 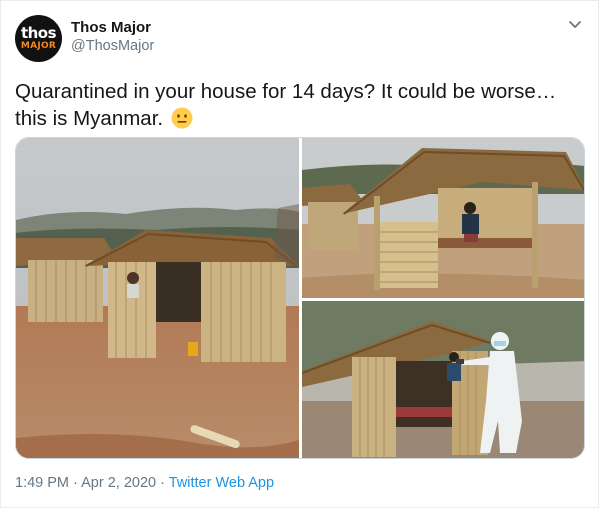 I want to click on tweet-date: Apr 2, 2020, so click(x=118, y=483).